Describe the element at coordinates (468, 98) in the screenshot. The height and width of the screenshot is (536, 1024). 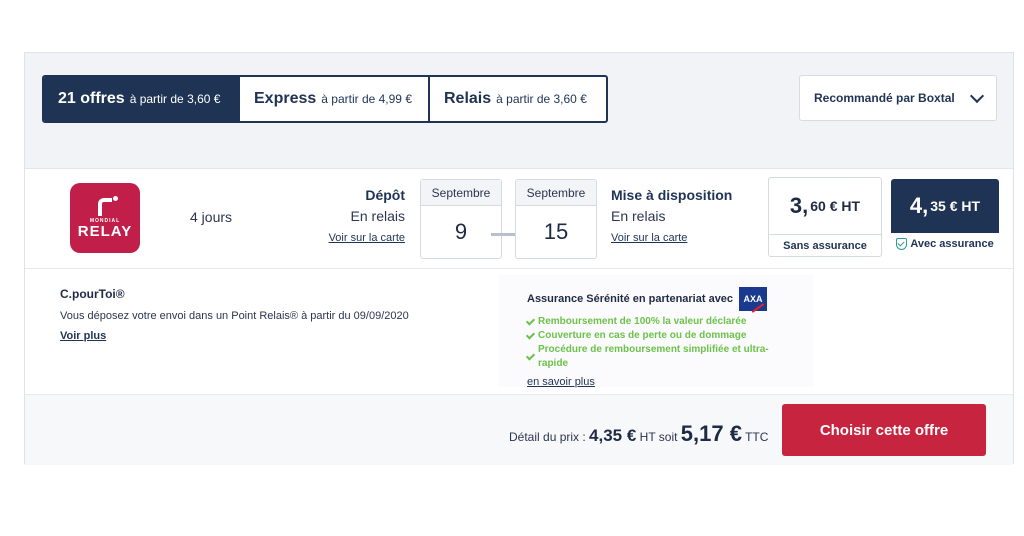
I see `tab-label: Relais` at that location.